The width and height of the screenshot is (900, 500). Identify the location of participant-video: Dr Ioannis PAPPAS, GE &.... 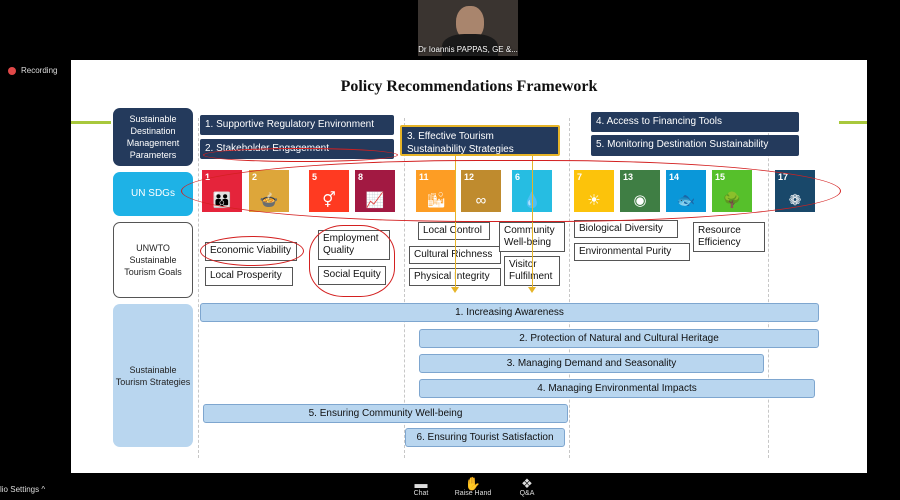
(468, 28).